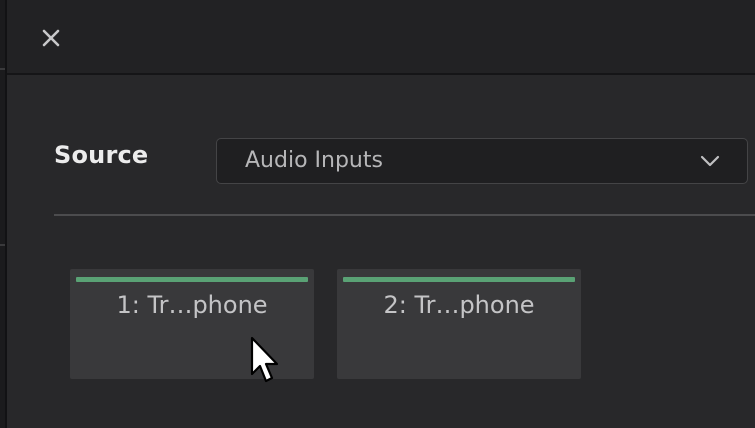 The width and height of the screenshot is (755, 428). What do you see at coordinates (482, 161) in the screenshot?
I see `source-select: Audio Inputs` at bounding box center [482, 161].